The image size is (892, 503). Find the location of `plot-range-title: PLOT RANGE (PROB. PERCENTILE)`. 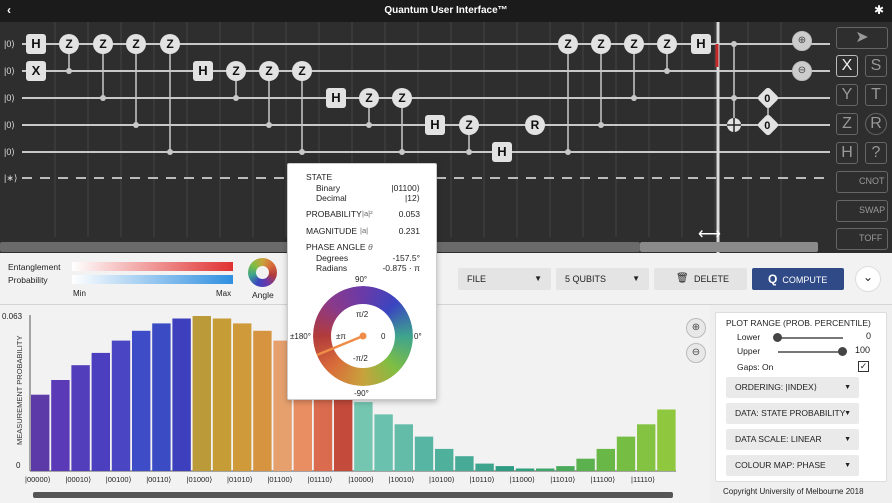

plot-range-title: PLOT RANGE (PROB. PERCENTILE) is located at coordinates (798, 323).